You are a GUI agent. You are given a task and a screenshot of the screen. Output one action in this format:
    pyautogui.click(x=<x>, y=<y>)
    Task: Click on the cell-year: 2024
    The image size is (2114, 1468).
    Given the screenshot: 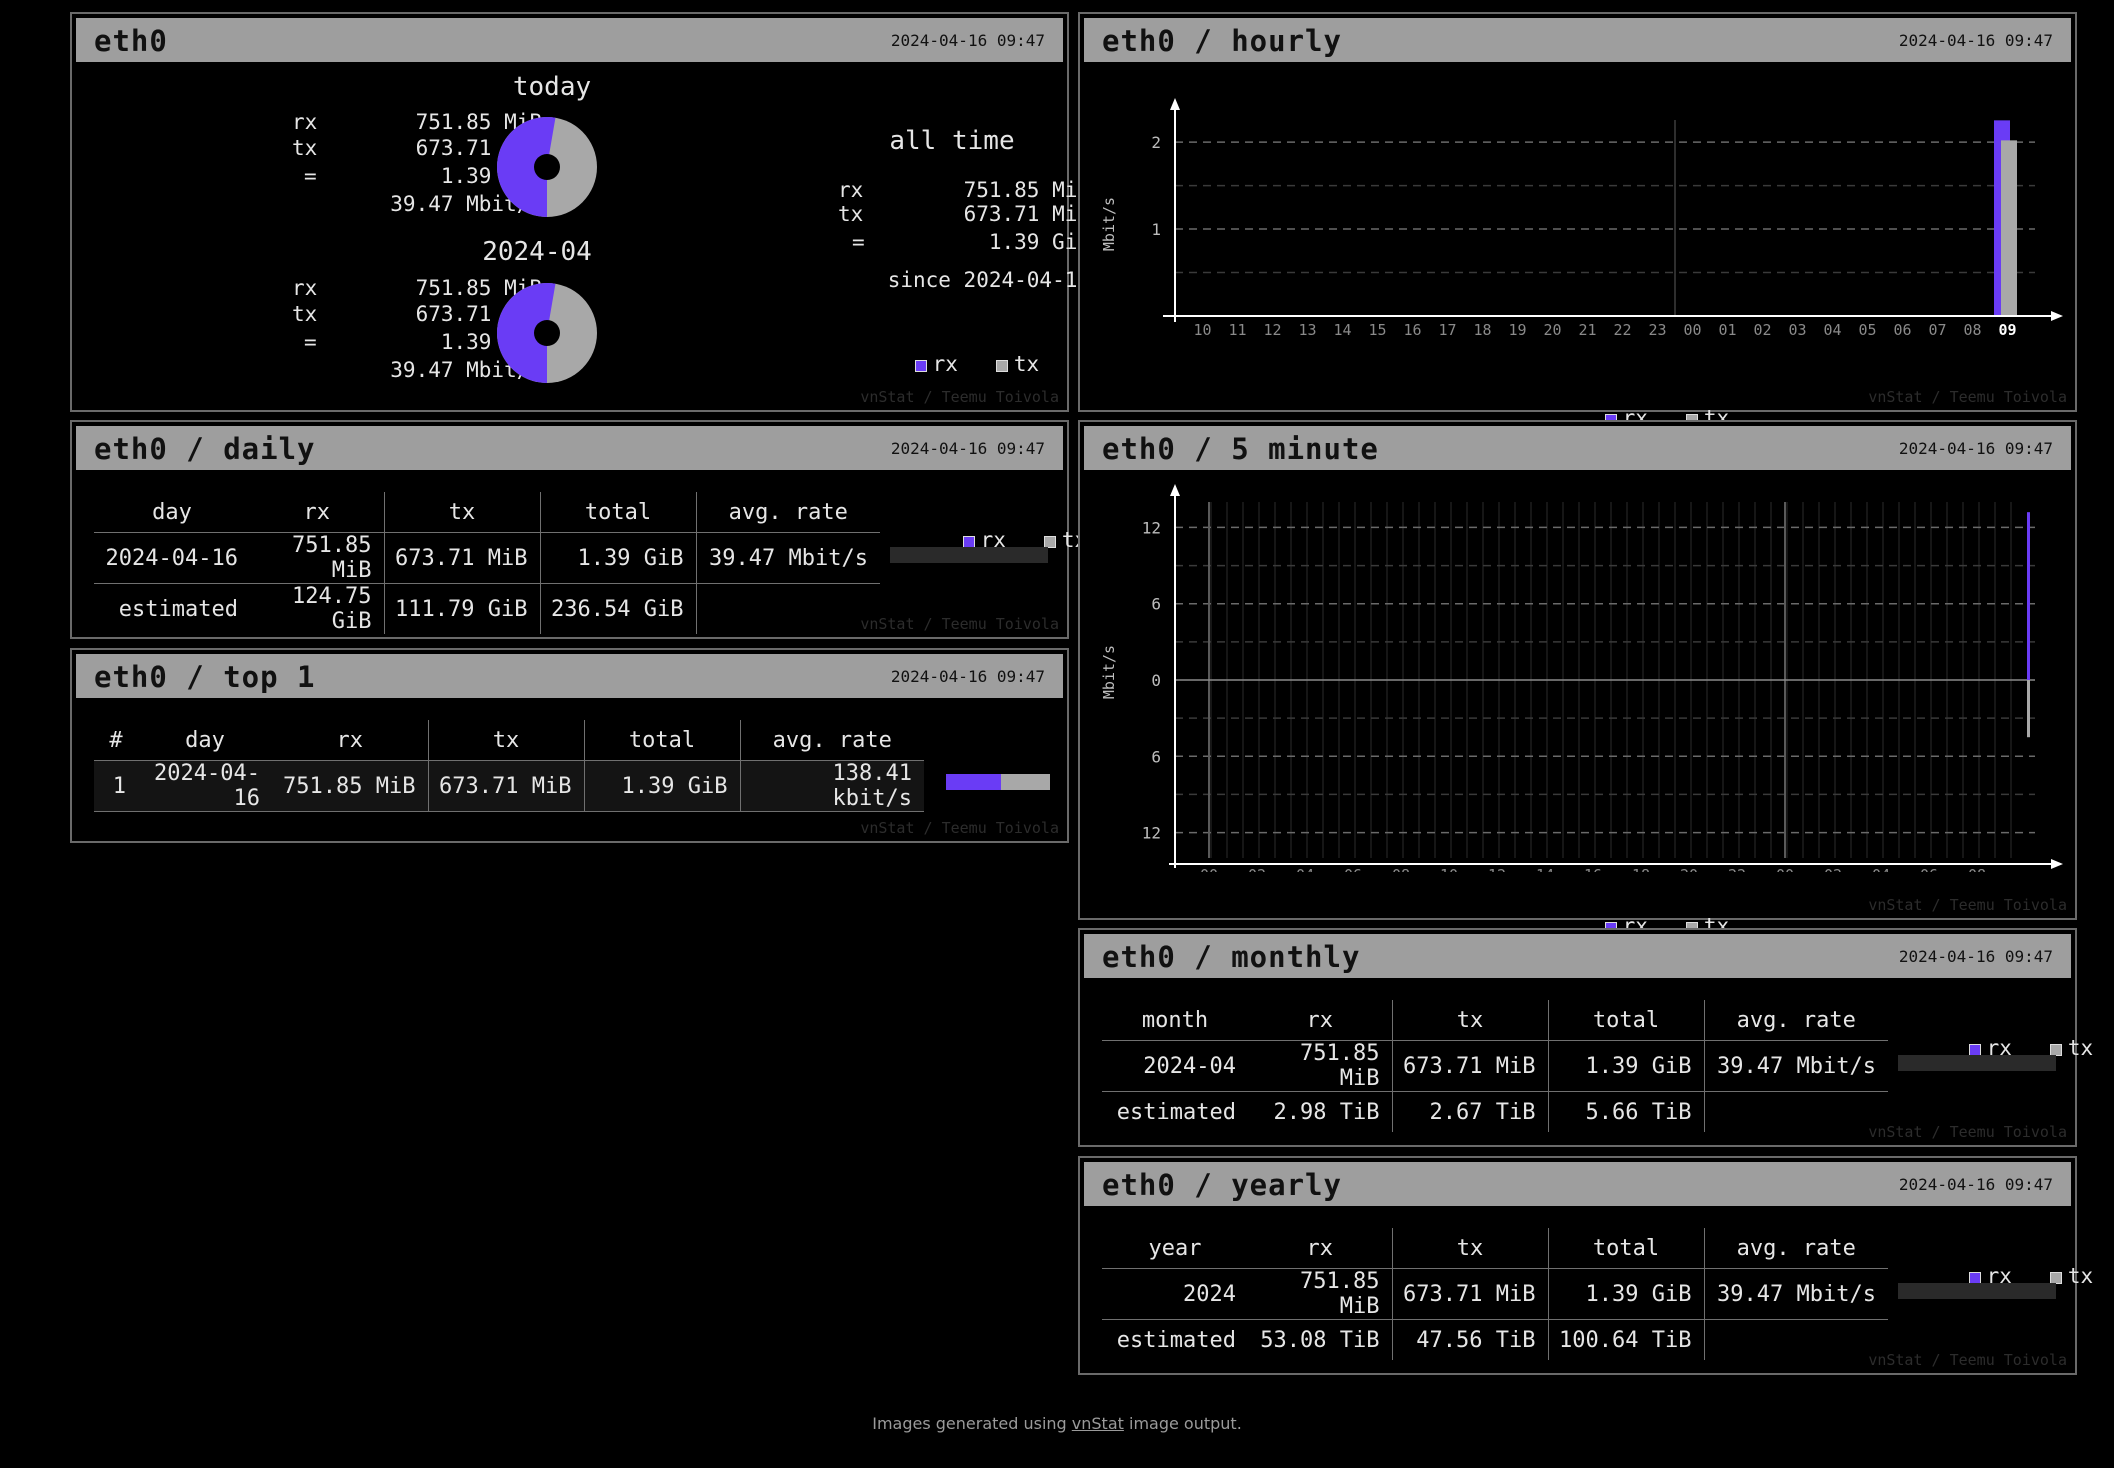 What is the action you would take?
    pyautogui.click(x=1175, y=1294)
    